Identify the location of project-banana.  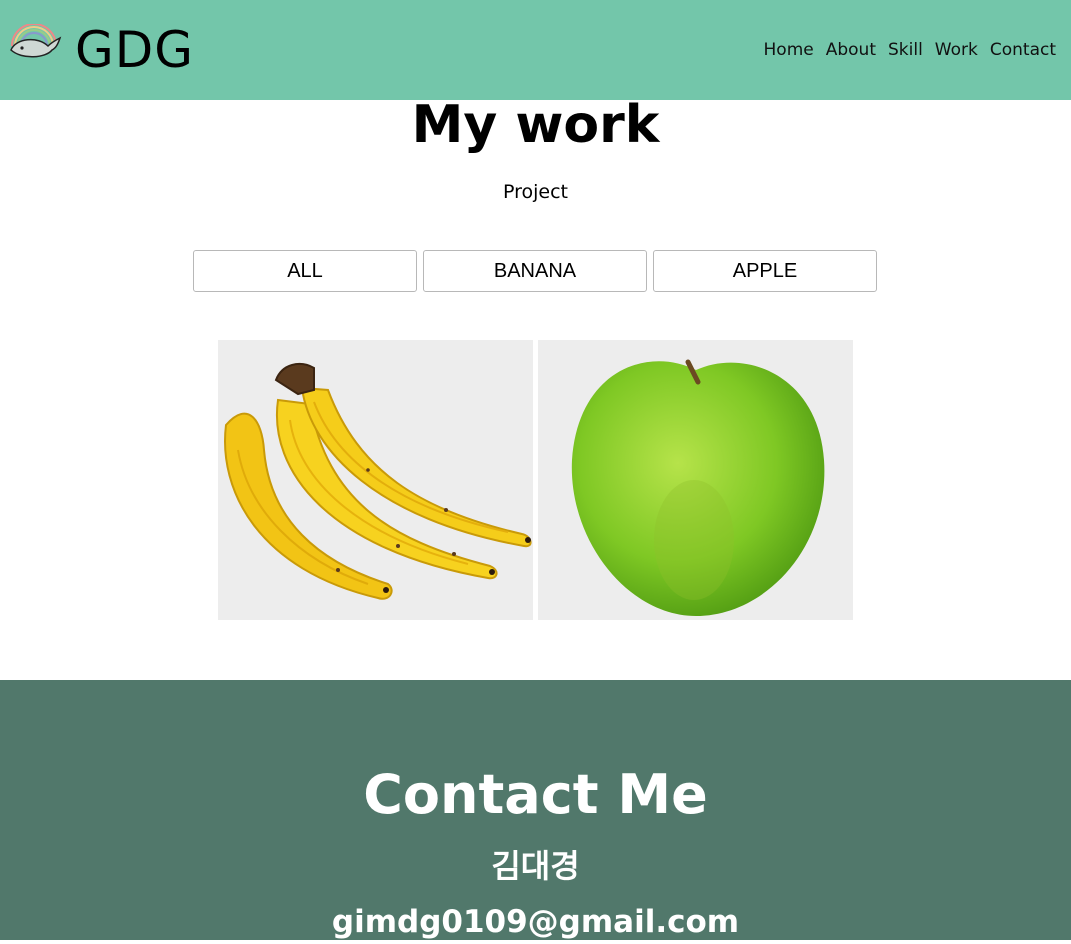
(375, 480).